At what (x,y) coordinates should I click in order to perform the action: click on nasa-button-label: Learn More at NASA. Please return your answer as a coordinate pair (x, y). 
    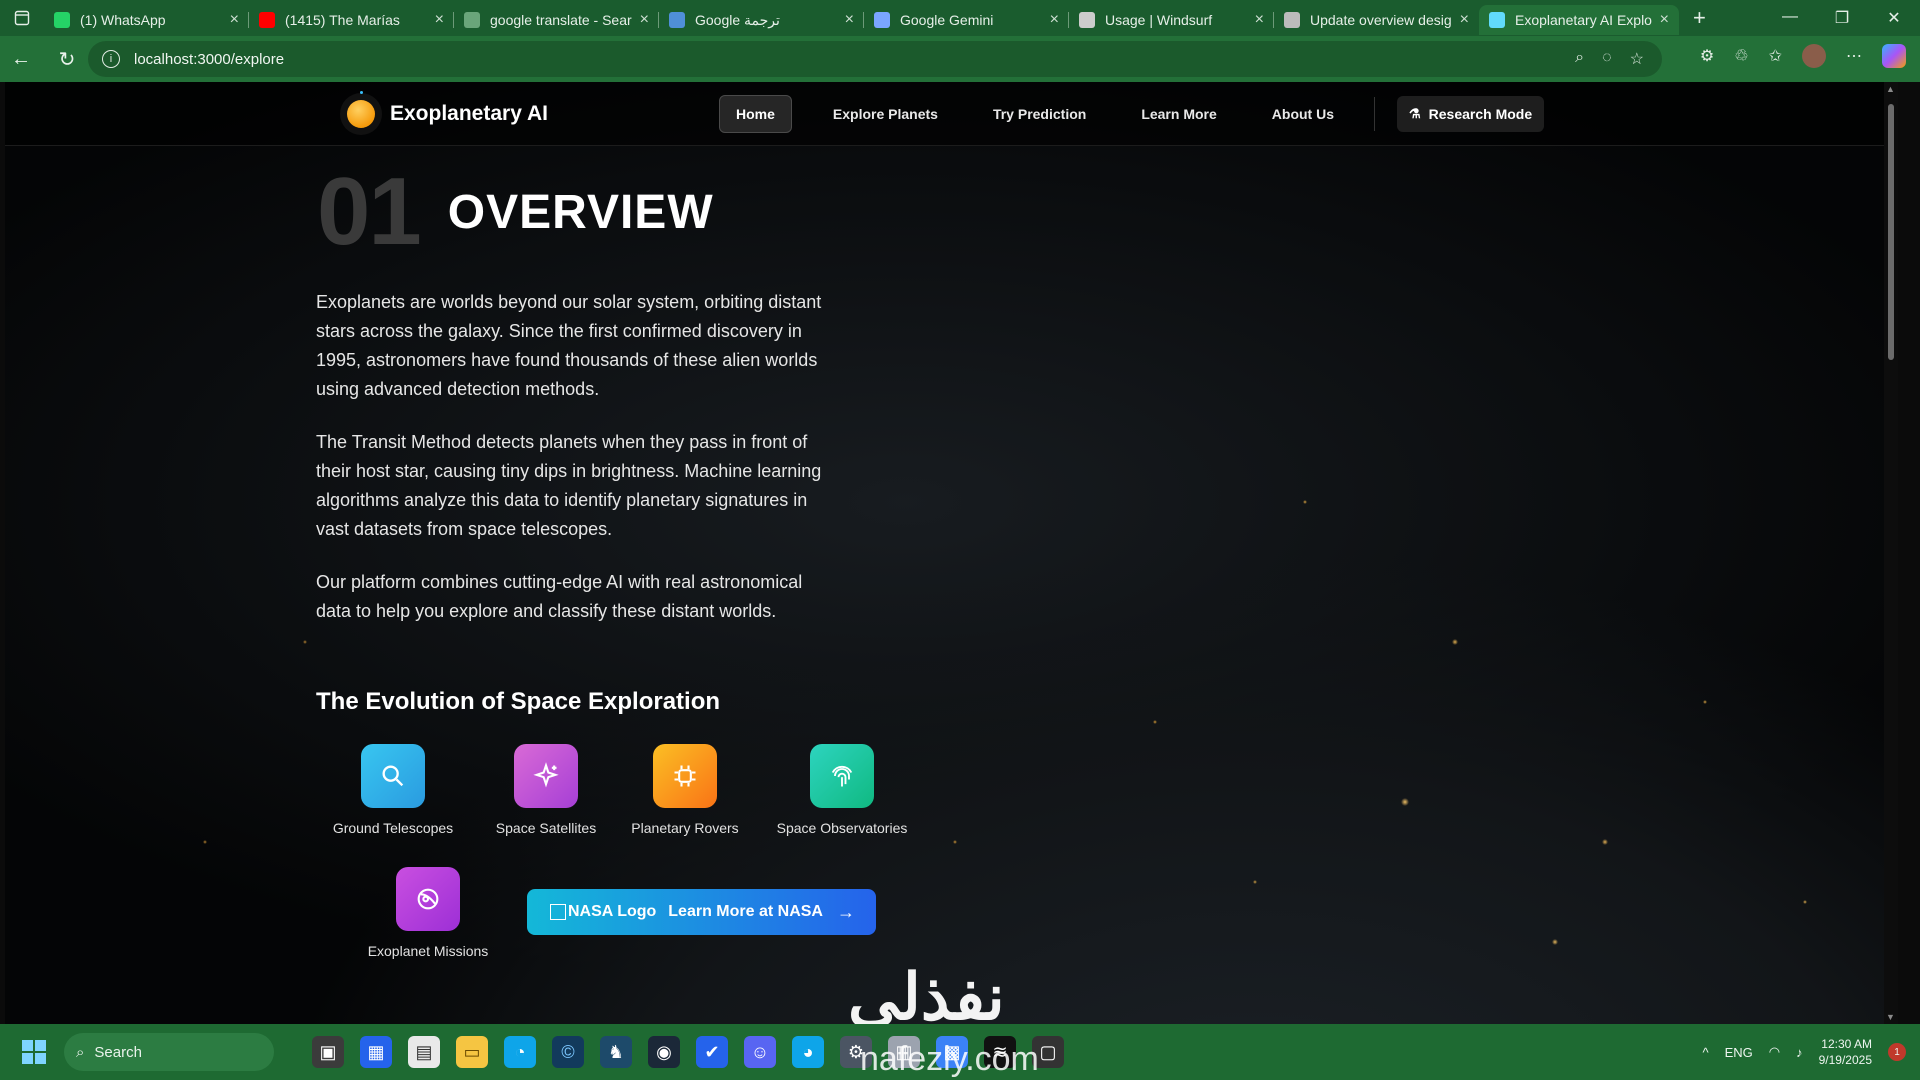
    Looking at the image, I should click on (745, 911).